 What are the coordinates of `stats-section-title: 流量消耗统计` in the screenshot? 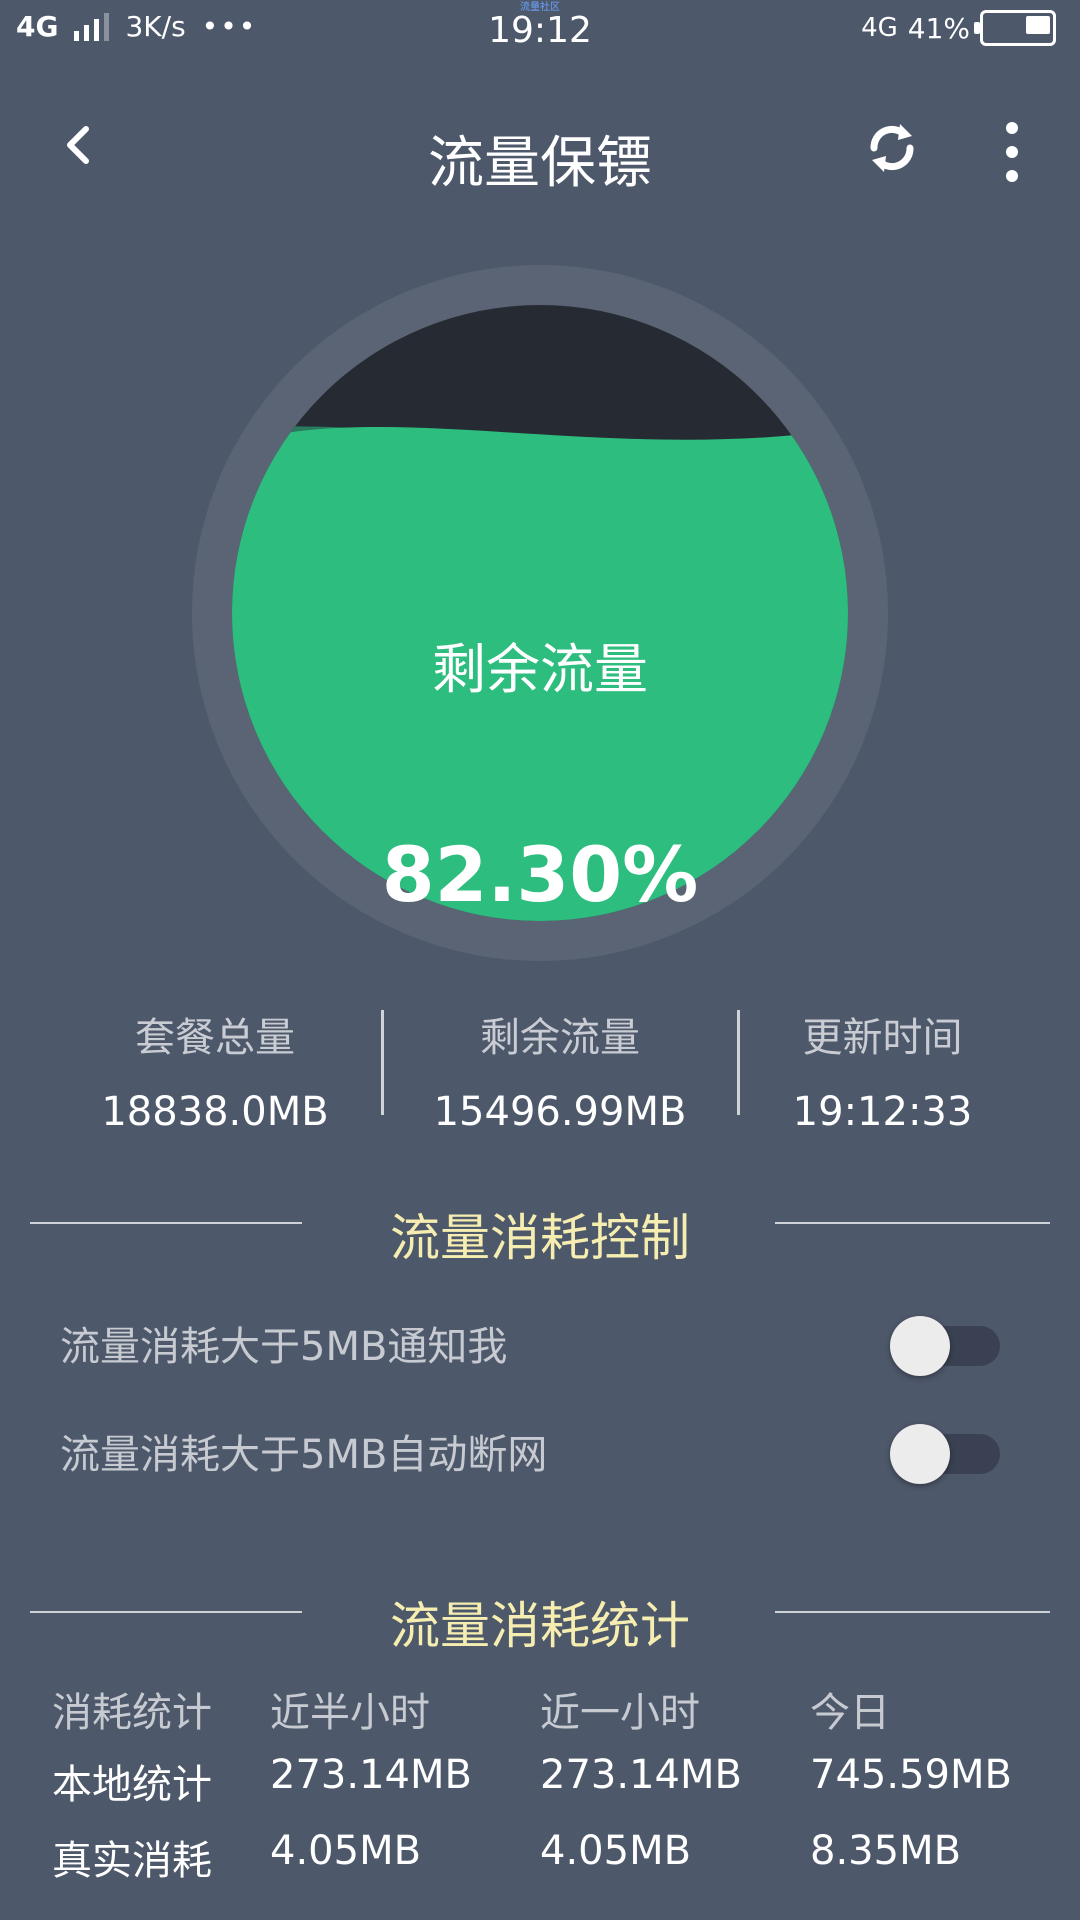 It's located at (540, 1626).